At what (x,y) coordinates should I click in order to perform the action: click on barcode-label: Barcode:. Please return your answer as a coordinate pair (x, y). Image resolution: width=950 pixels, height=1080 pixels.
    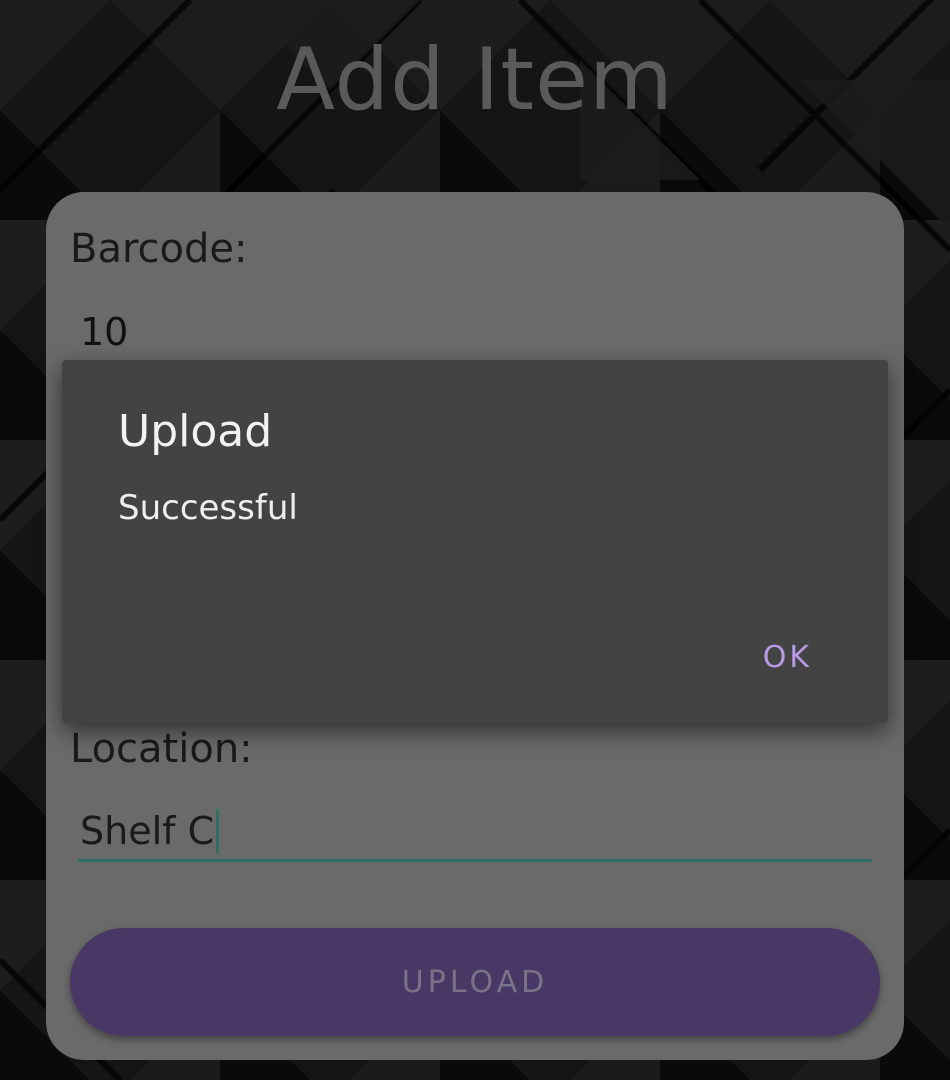
    Looking at the image, I should click on (159, 249).